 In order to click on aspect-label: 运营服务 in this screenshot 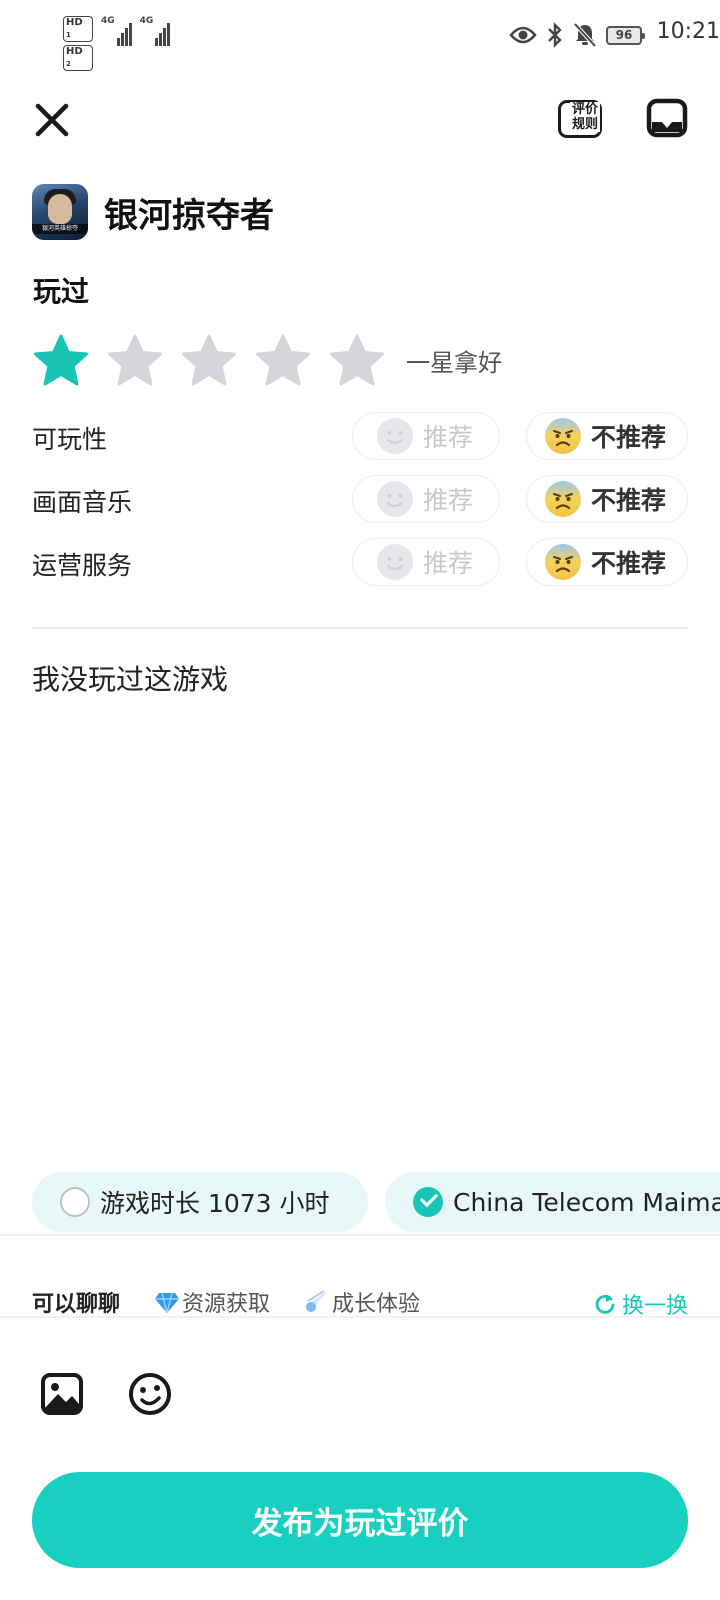, I will do `click(82, 565)`.